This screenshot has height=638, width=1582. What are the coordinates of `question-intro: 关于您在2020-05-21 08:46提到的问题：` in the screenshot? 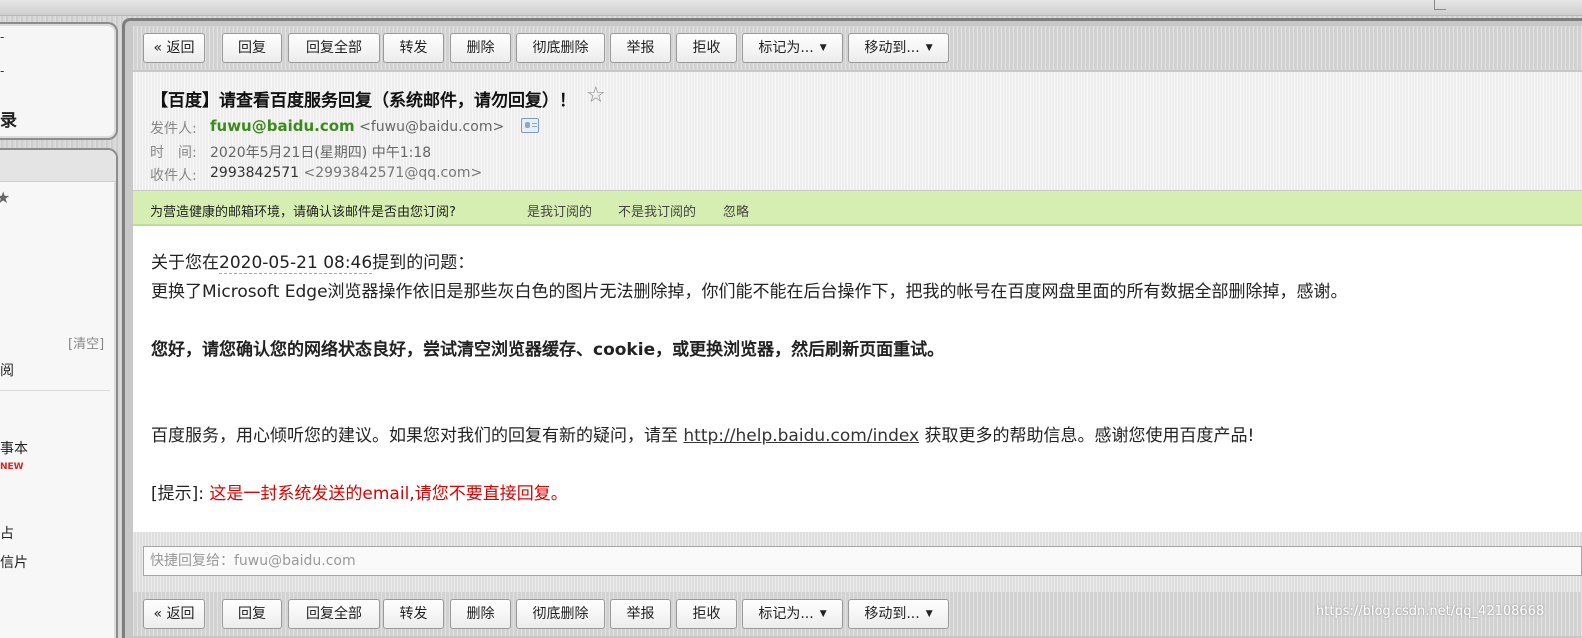 It's located at (313, 261).